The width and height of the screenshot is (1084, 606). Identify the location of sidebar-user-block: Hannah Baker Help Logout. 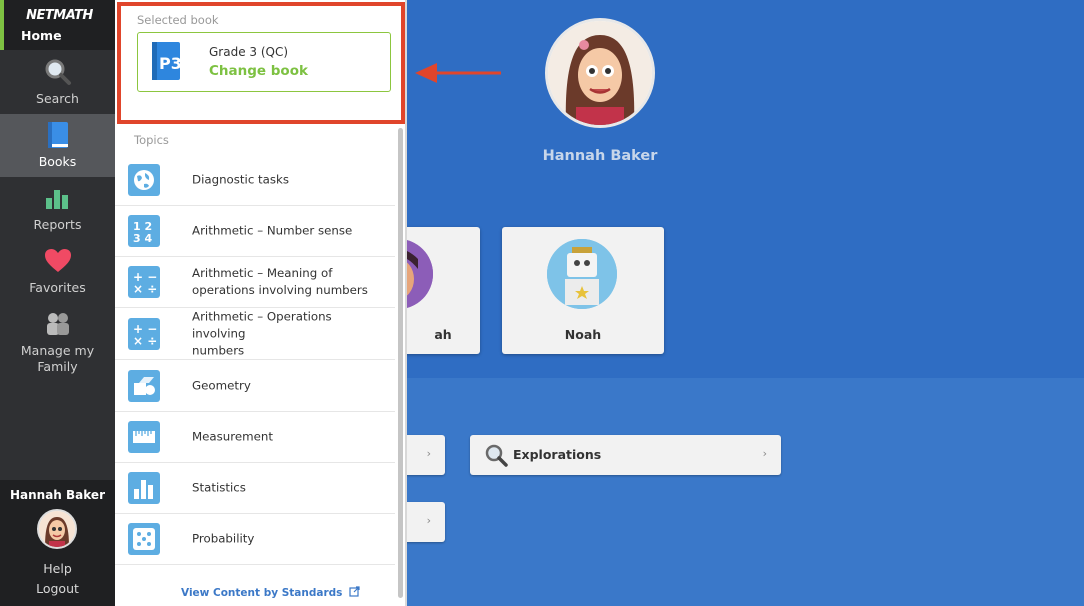
(57, 543).